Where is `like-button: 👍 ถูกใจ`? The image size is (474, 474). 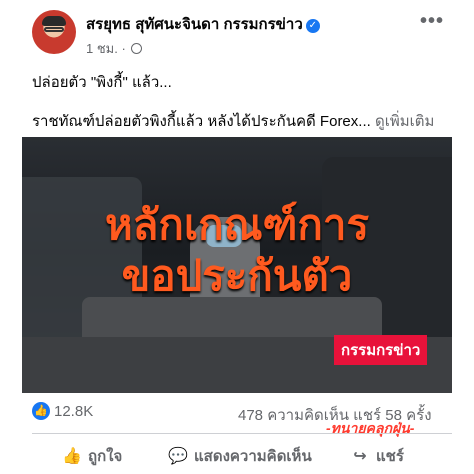
like-button: 👍 ถูกใจ is located at coordinates (92, 456).